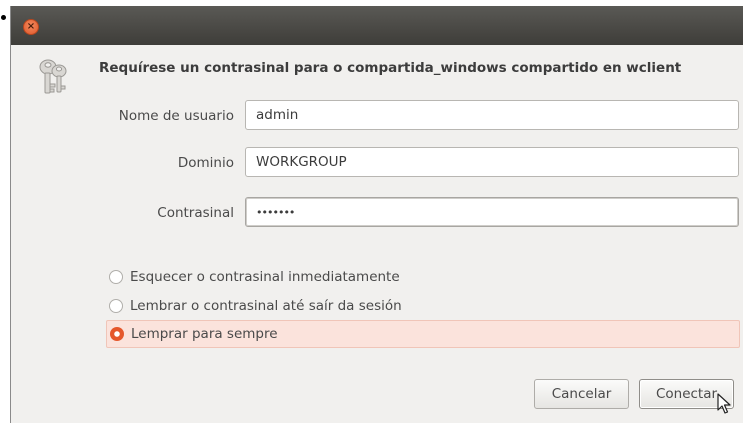  I want to click on mouse-pointer-icon, so click(724, 403).